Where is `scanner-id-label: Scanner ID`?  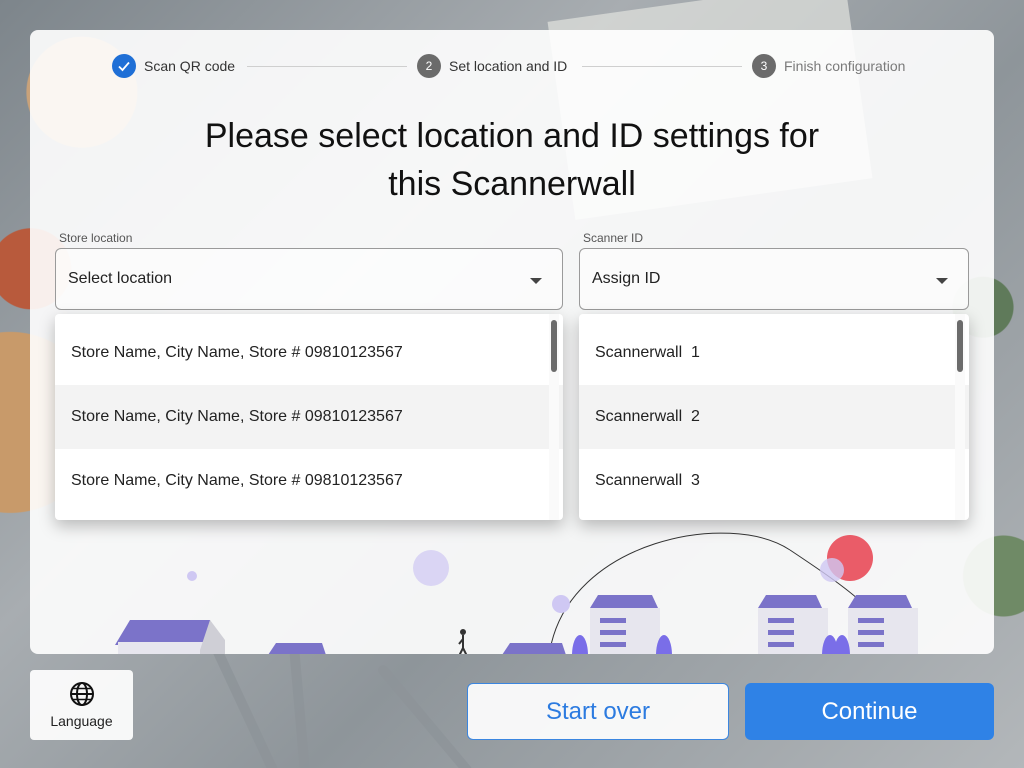
scanner-id-label: Scanner ID is located at coordinates (613, 238).